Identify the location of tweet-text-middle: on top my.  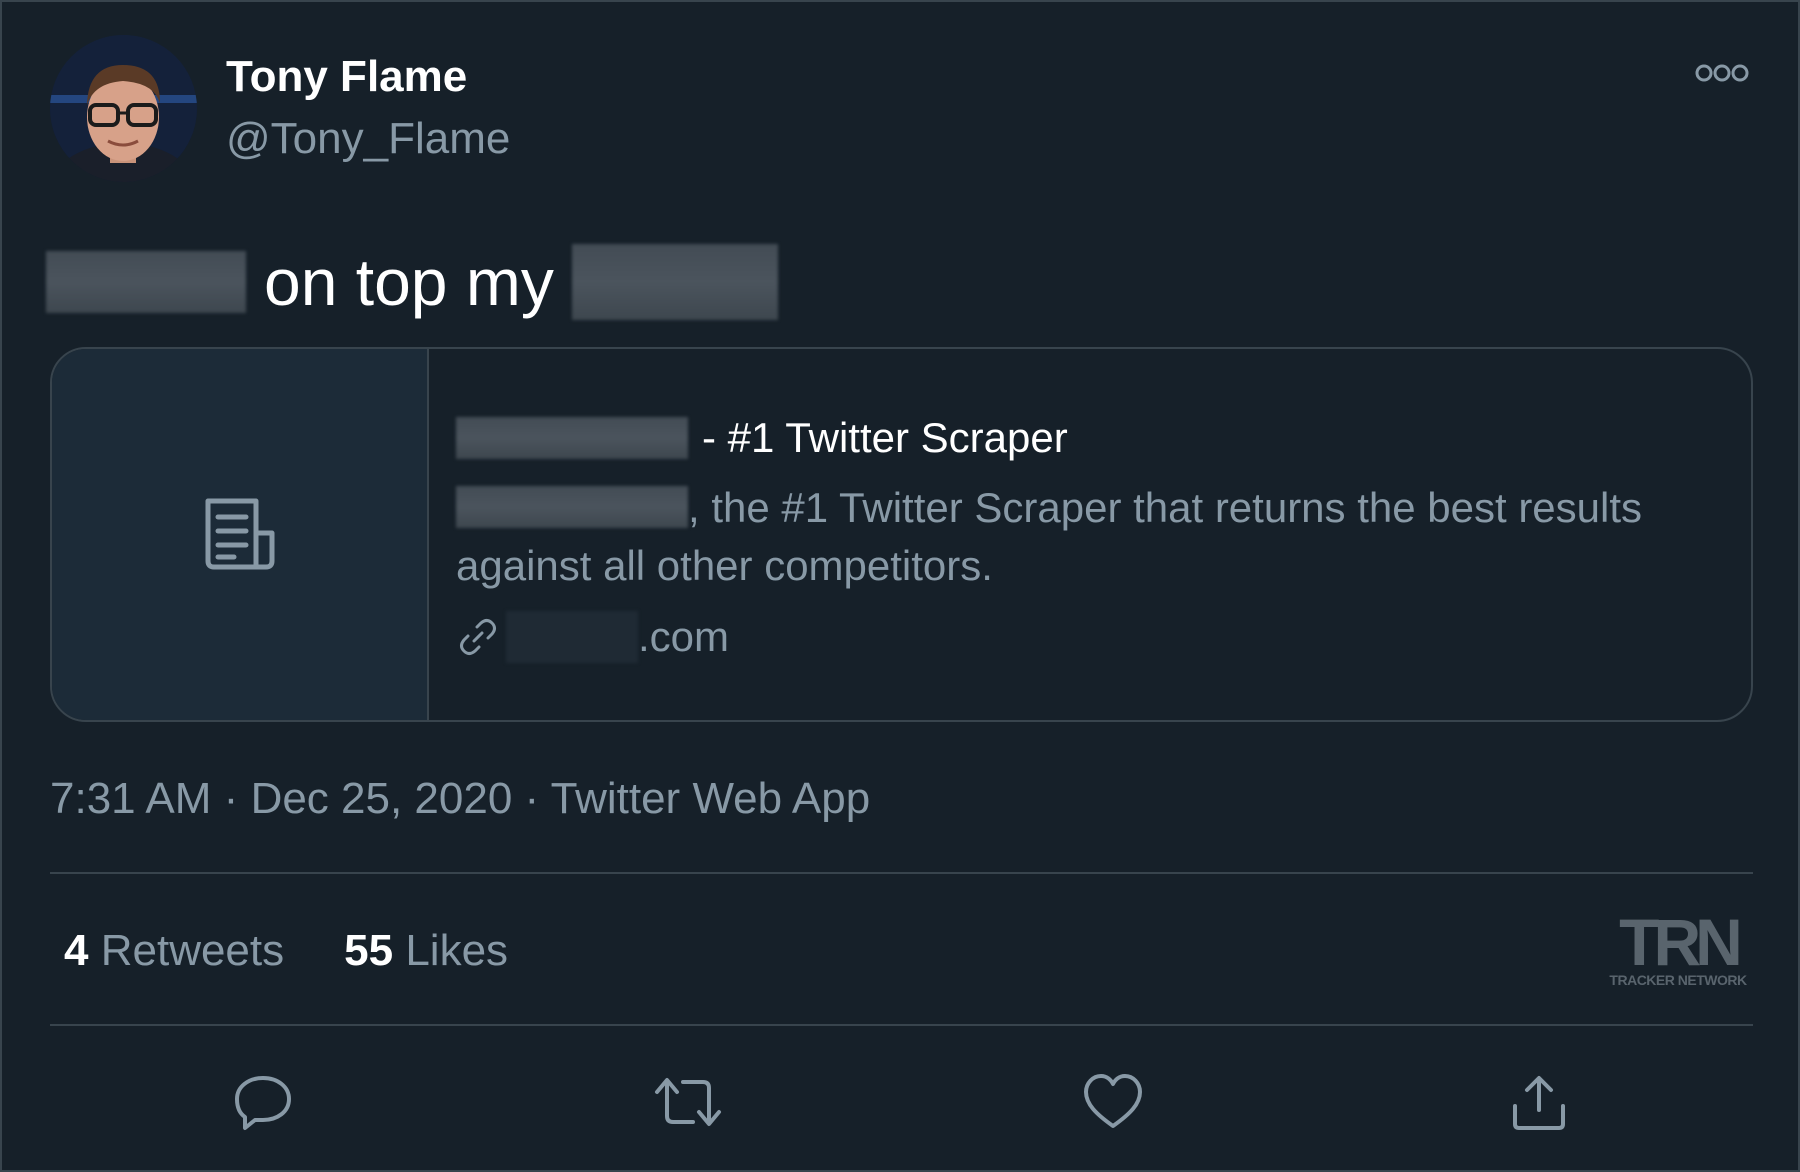
(409, 282).